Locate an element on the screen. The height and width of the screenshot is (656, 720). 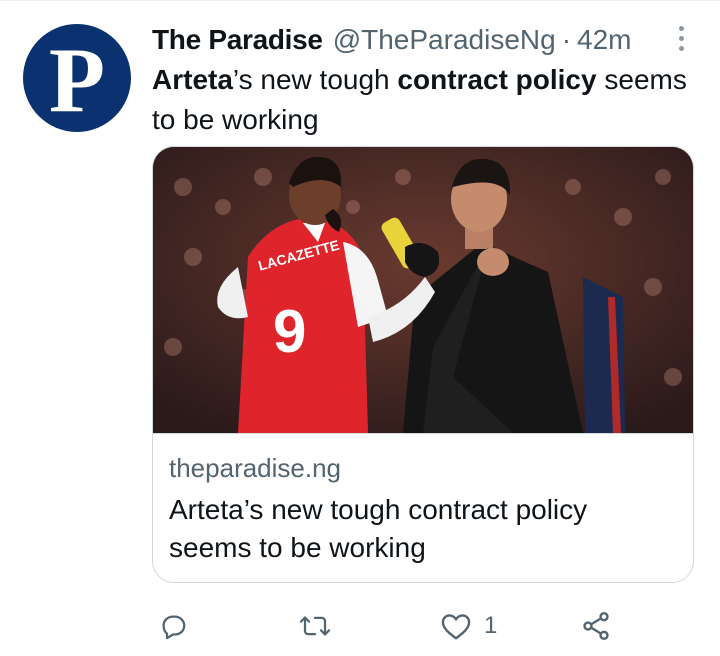
reply-button is located at coordinates (173, 626).